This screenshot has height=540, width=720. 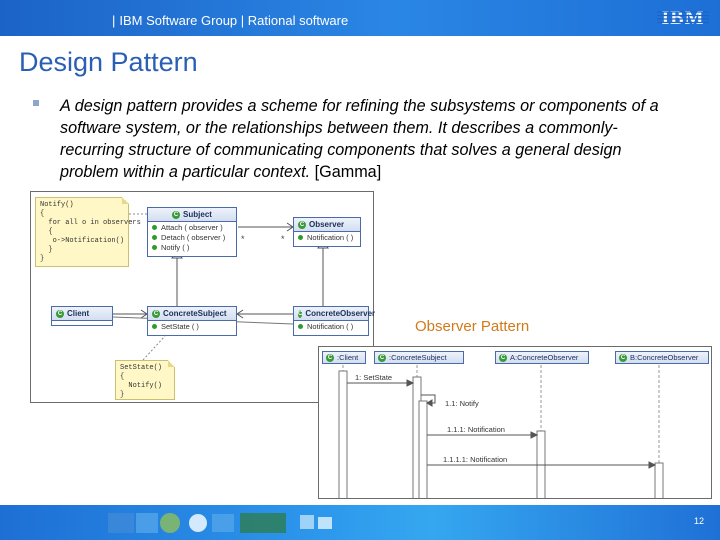 I want to click on lifeline-label: A:ConcreteObserver, so click(x=544, y=357).